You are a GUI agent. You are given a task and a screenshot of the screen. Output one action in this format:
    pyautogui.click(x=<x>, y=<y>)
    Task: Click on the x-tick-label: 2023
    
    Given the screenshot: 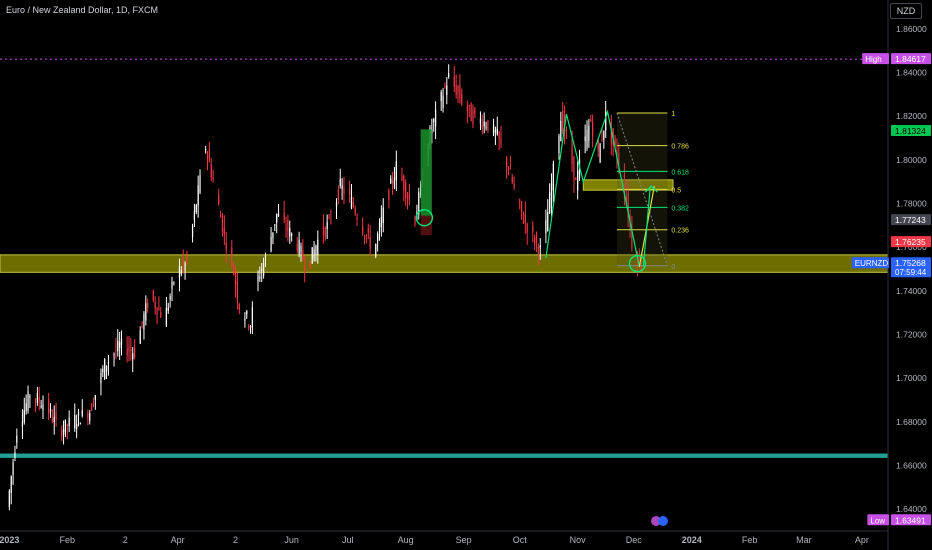 What is the action you would take?
    pyautogui.click(x=9, y=540)
    